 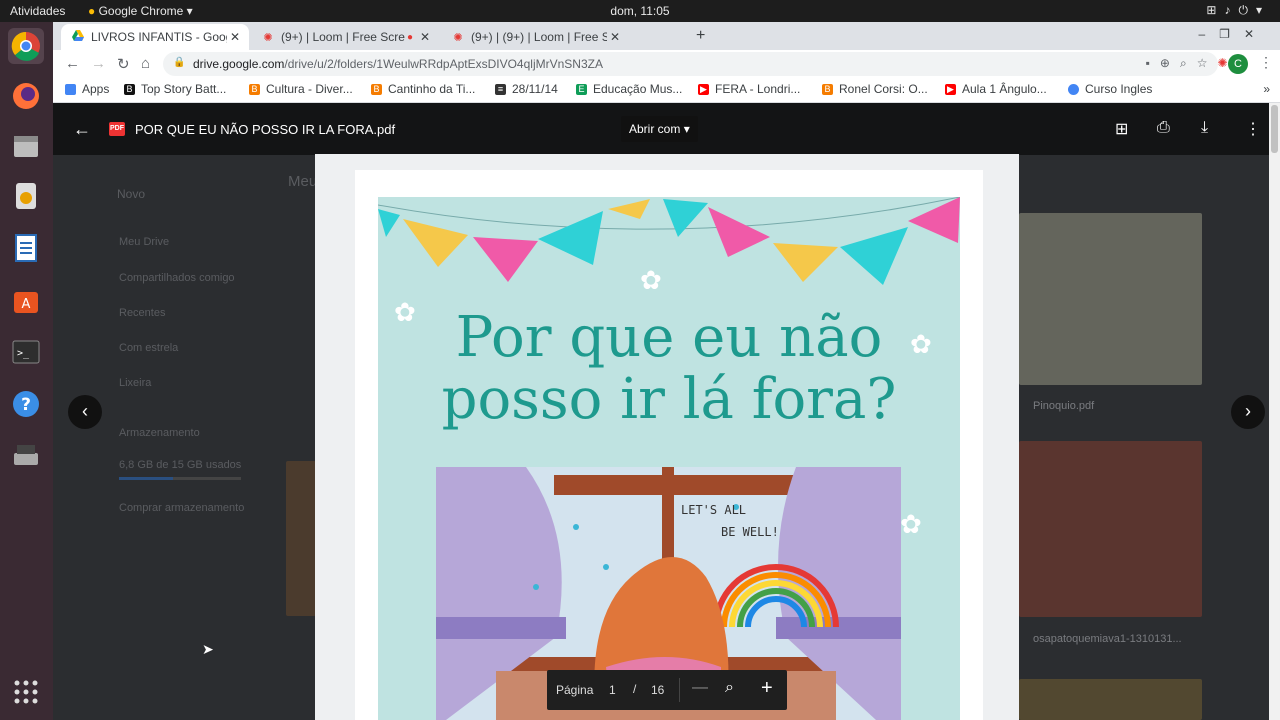 What do you see at coordinates (144, 242) in the screenshot?
I see `sidebar-item-my-drive: Meu Drive` at bounding box center [144, 242].